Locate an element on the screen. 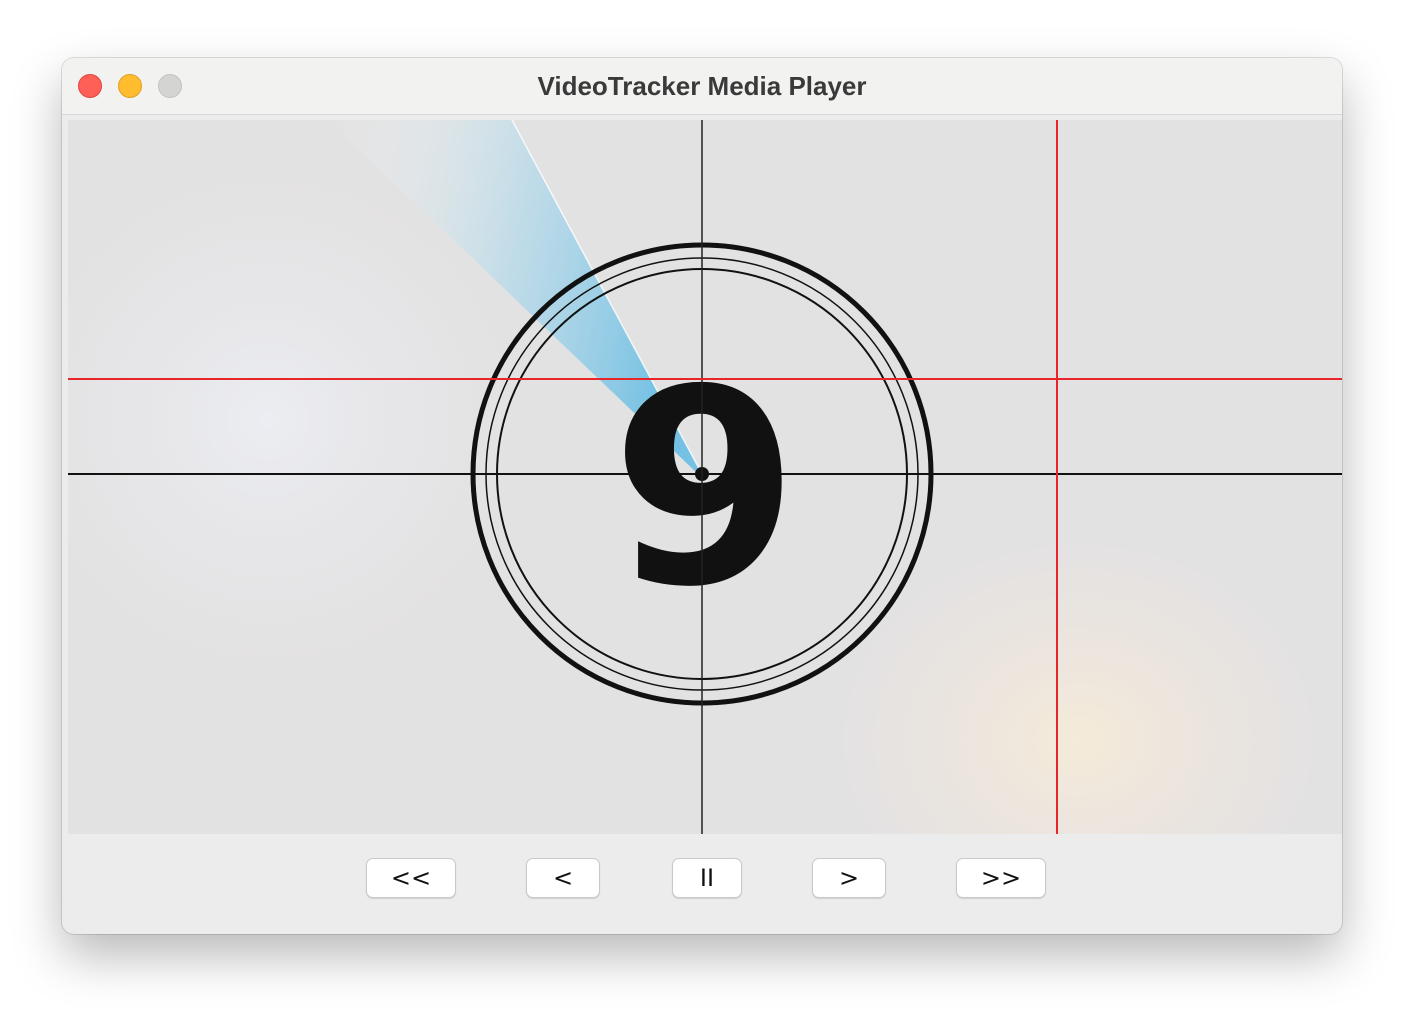 The image size is (1428, 1010). step-back-button: < is located at coordinates (563, 878).